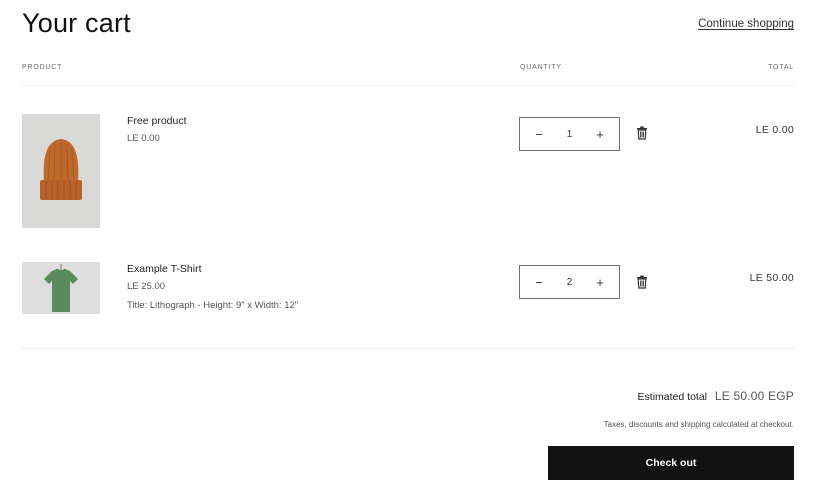 This screenshot has height=494, width=820. What do you see at coordinates (771, 278) in the screenshot?
I see `line-total: LE 50.00` at bounding box center [771, 278].